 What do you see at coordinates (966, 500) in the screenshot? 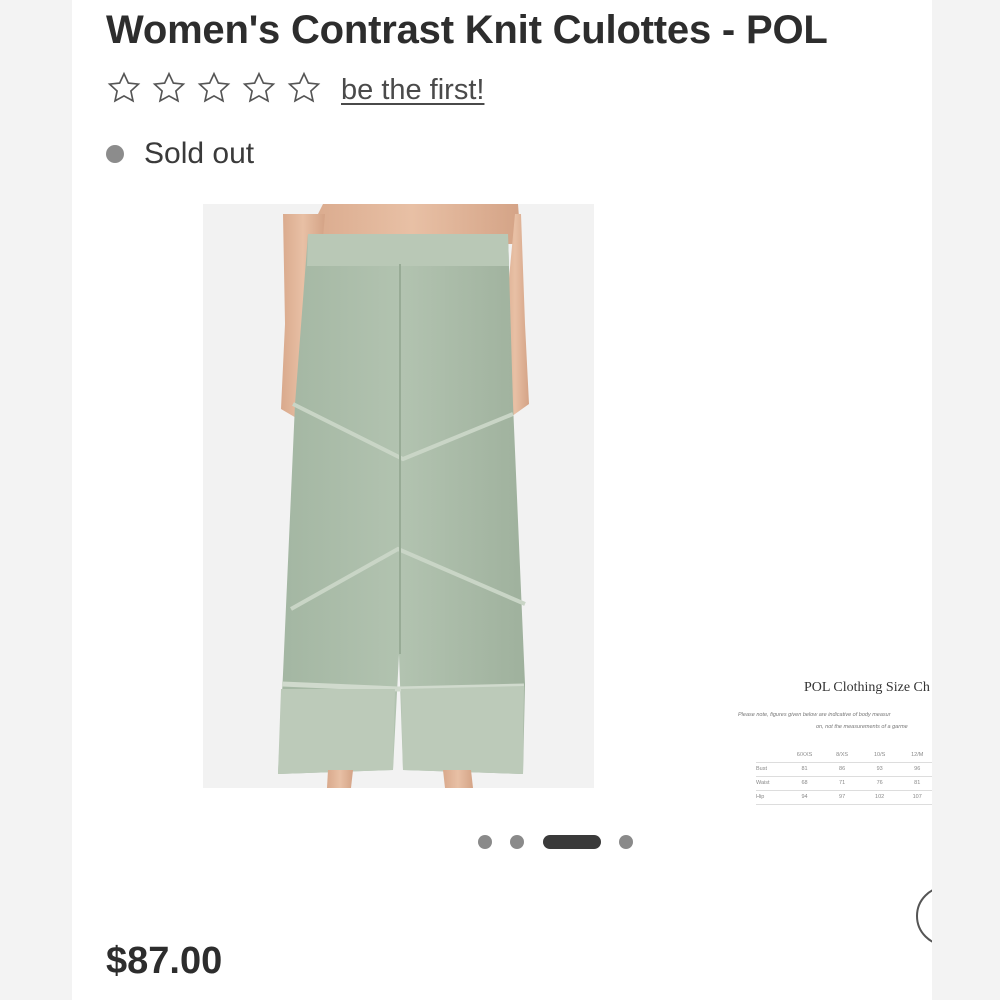
I see `right-margin` at bounding box center [966, 500].